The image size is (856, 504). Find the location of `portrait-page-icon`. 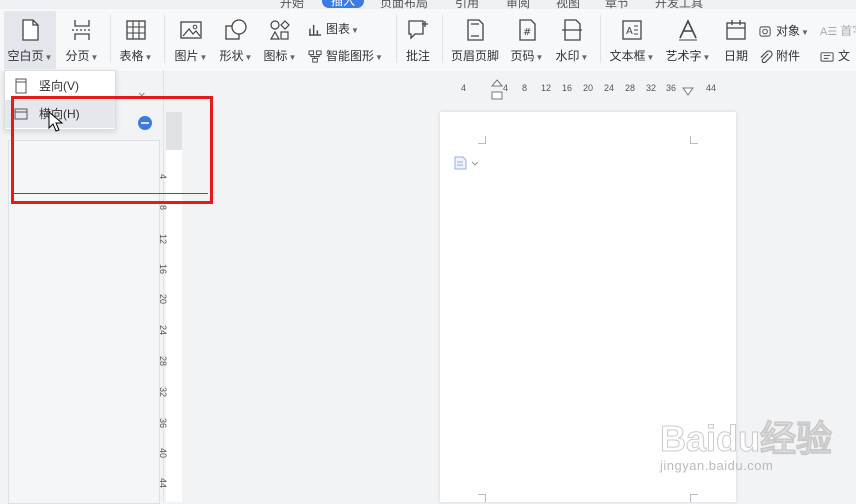

portrait-page-icon is located at coordinates (21, 86).